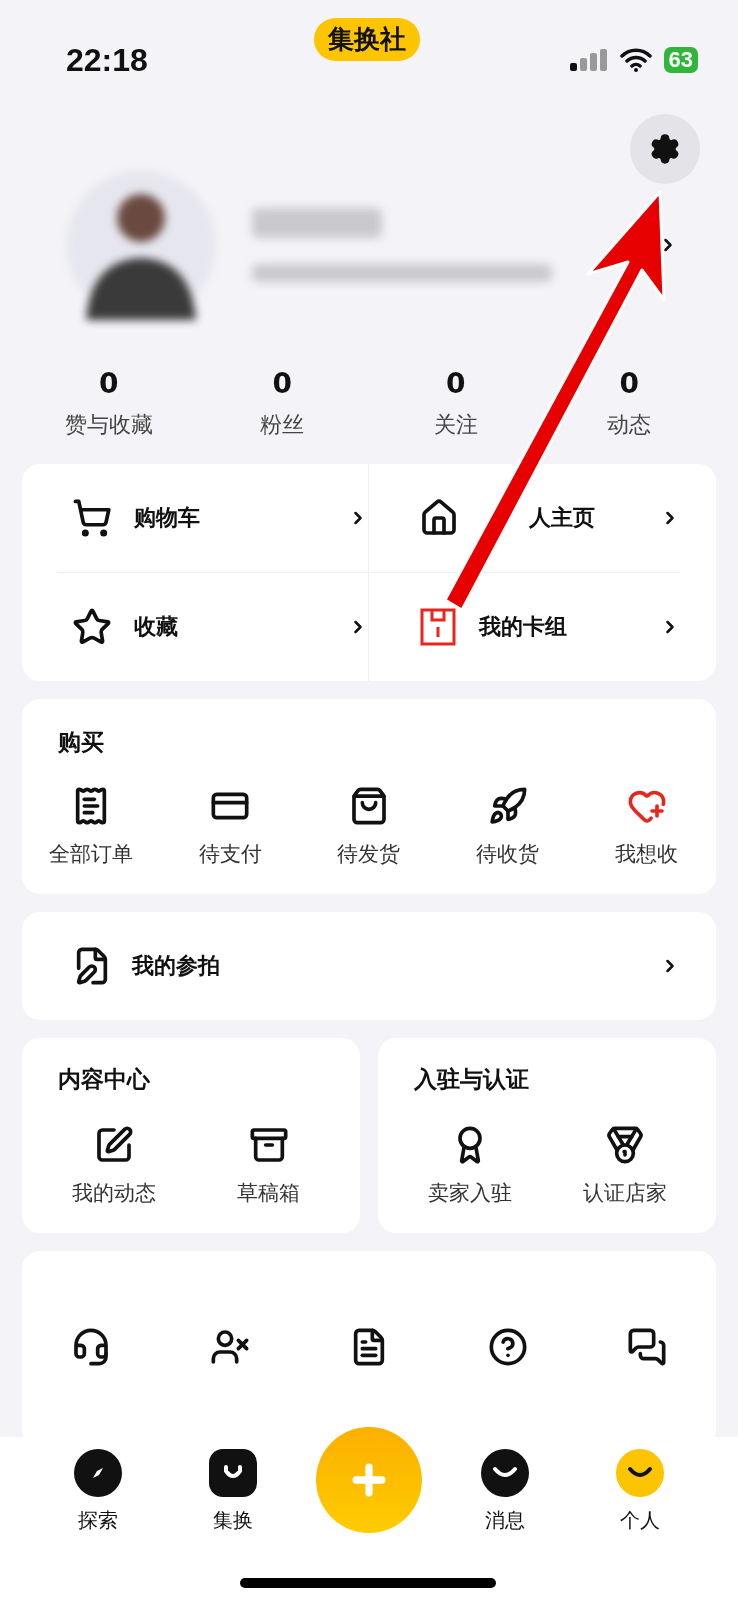 This screenshot has width=738, height=1600. I want to click on user-x-icon, so click(230, 1347).